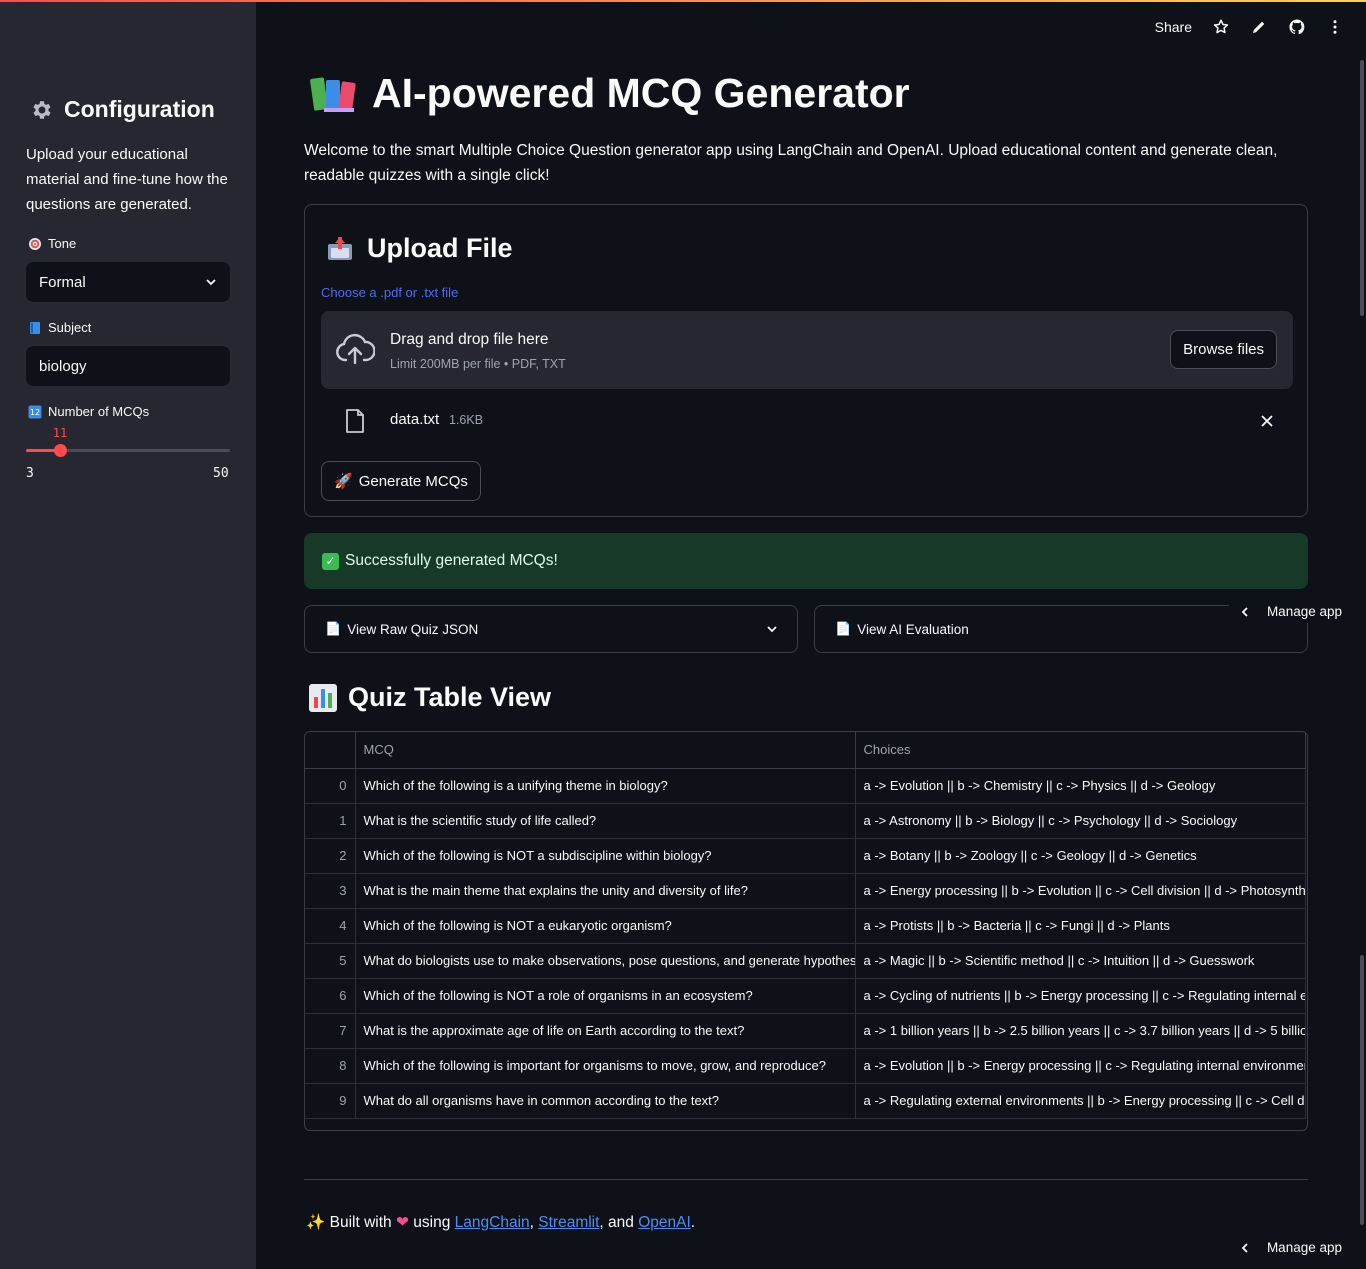 This screenshot has height=1269, width=1366. I want to click on streamlit-link: Streamlit, so click(568, 1222).